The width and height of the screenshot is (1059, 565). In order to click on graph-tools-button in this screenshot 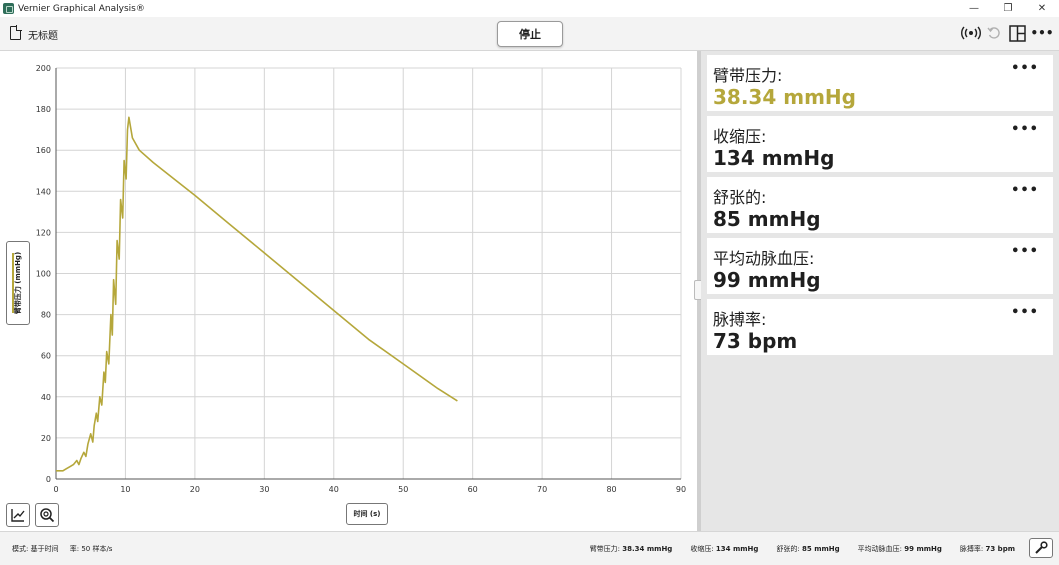, I will do `click(18, 515)`.